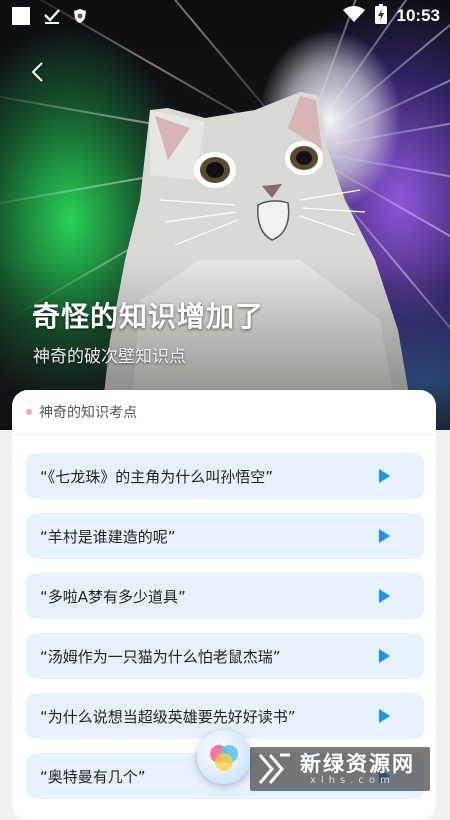 The height and width of the screenshot is (820, 450). I want to click on watermark-sub: xlhs.com, so click(352, 780).